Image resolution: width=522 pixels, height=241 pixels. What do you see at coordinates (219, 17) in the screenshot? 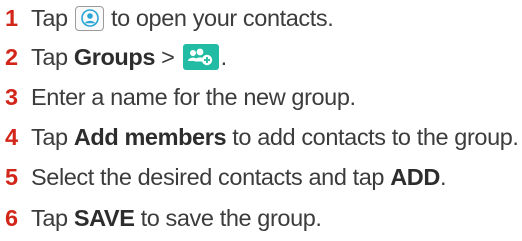
I see `step-text: to open your contacts.` at bounding box center [219, 17].